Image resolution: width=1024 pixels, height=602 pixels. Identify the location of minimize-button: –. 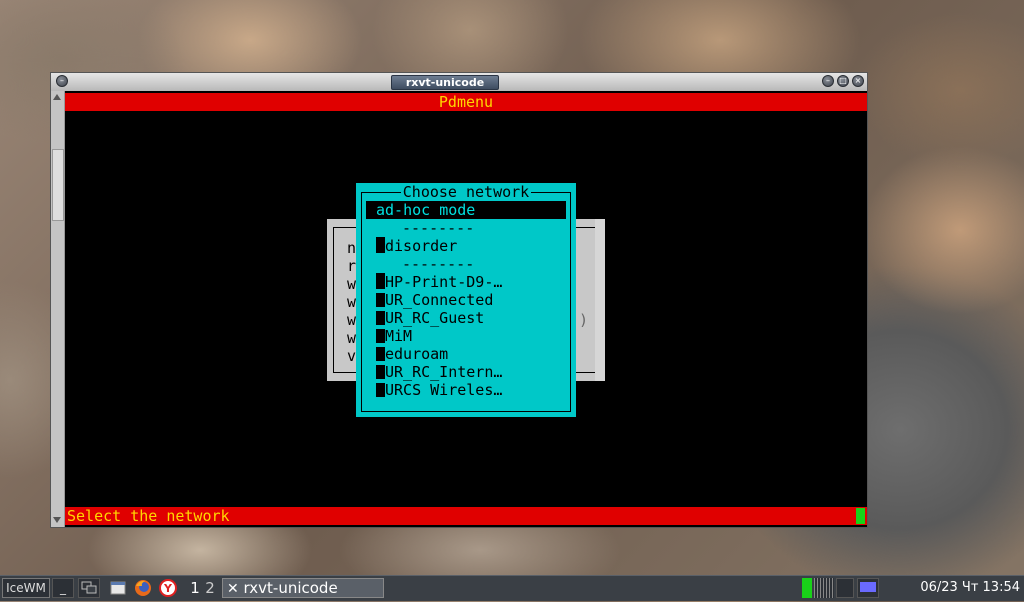
(828, 81).